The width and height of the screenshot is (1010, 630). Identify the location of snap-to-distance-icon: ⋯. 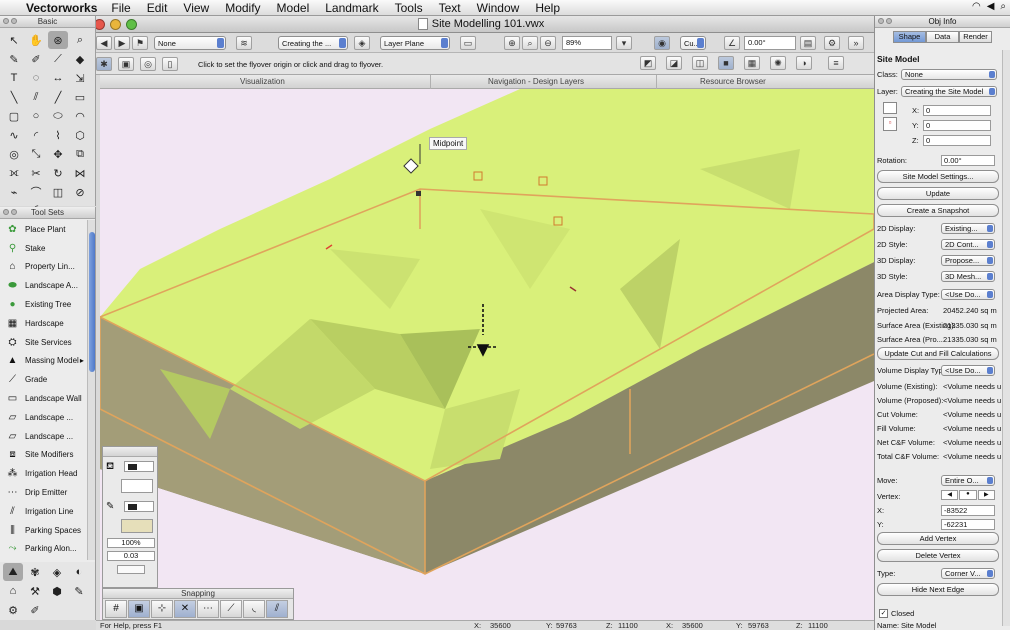
(208, 609).